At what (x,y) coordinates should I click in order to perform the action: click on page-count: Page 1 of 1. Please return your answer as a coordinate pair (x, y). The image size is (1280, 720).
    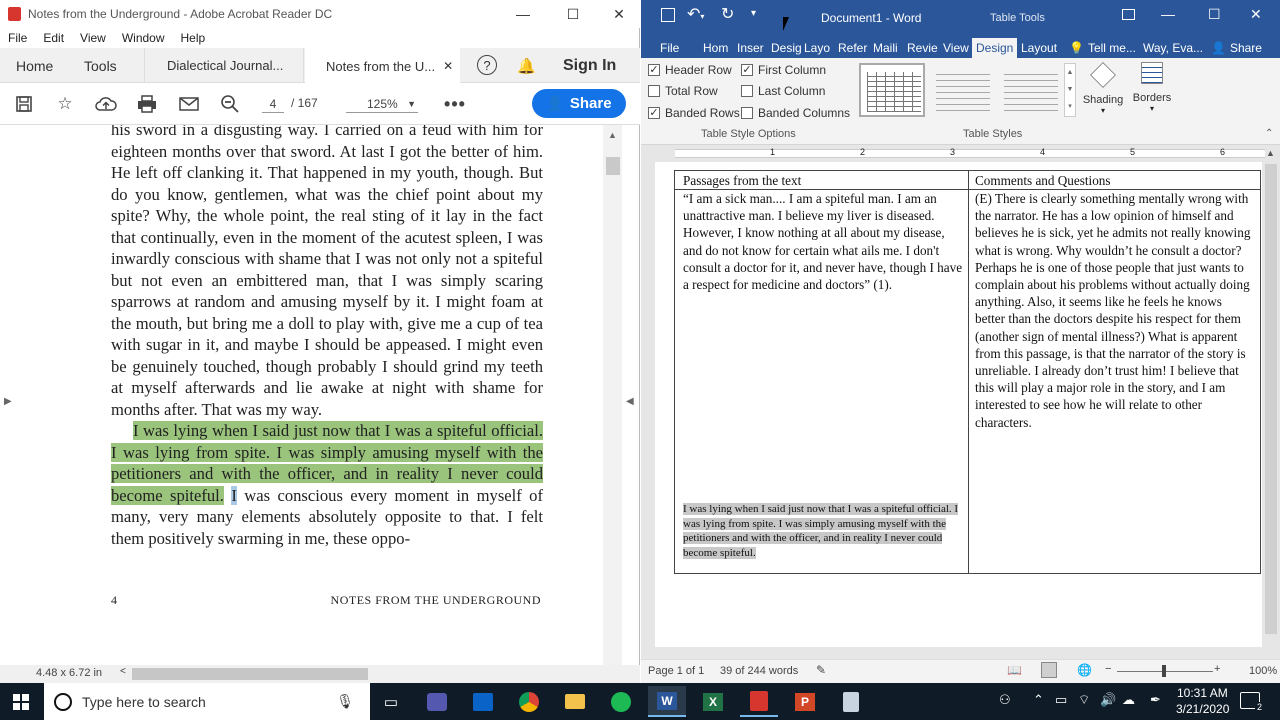
    Looking at the image, I should click on (676, 671).